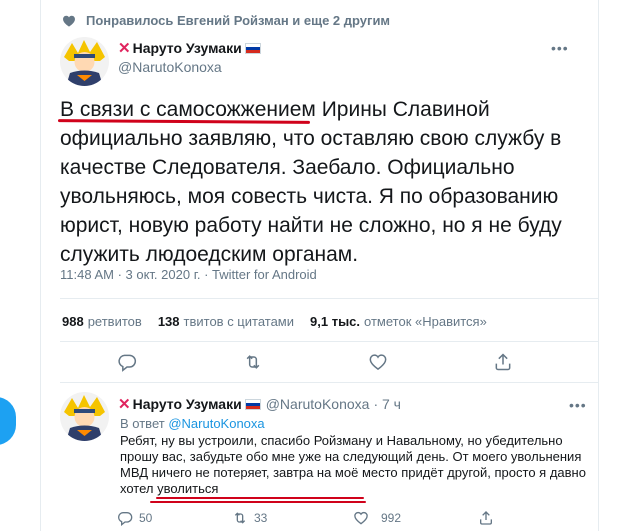 This screenshot has height=531, width=620. I want to click on reply-author-row: ✕ Наруто Узумаки @NarutoKonoxa · 7 ч, so click(259, 404).